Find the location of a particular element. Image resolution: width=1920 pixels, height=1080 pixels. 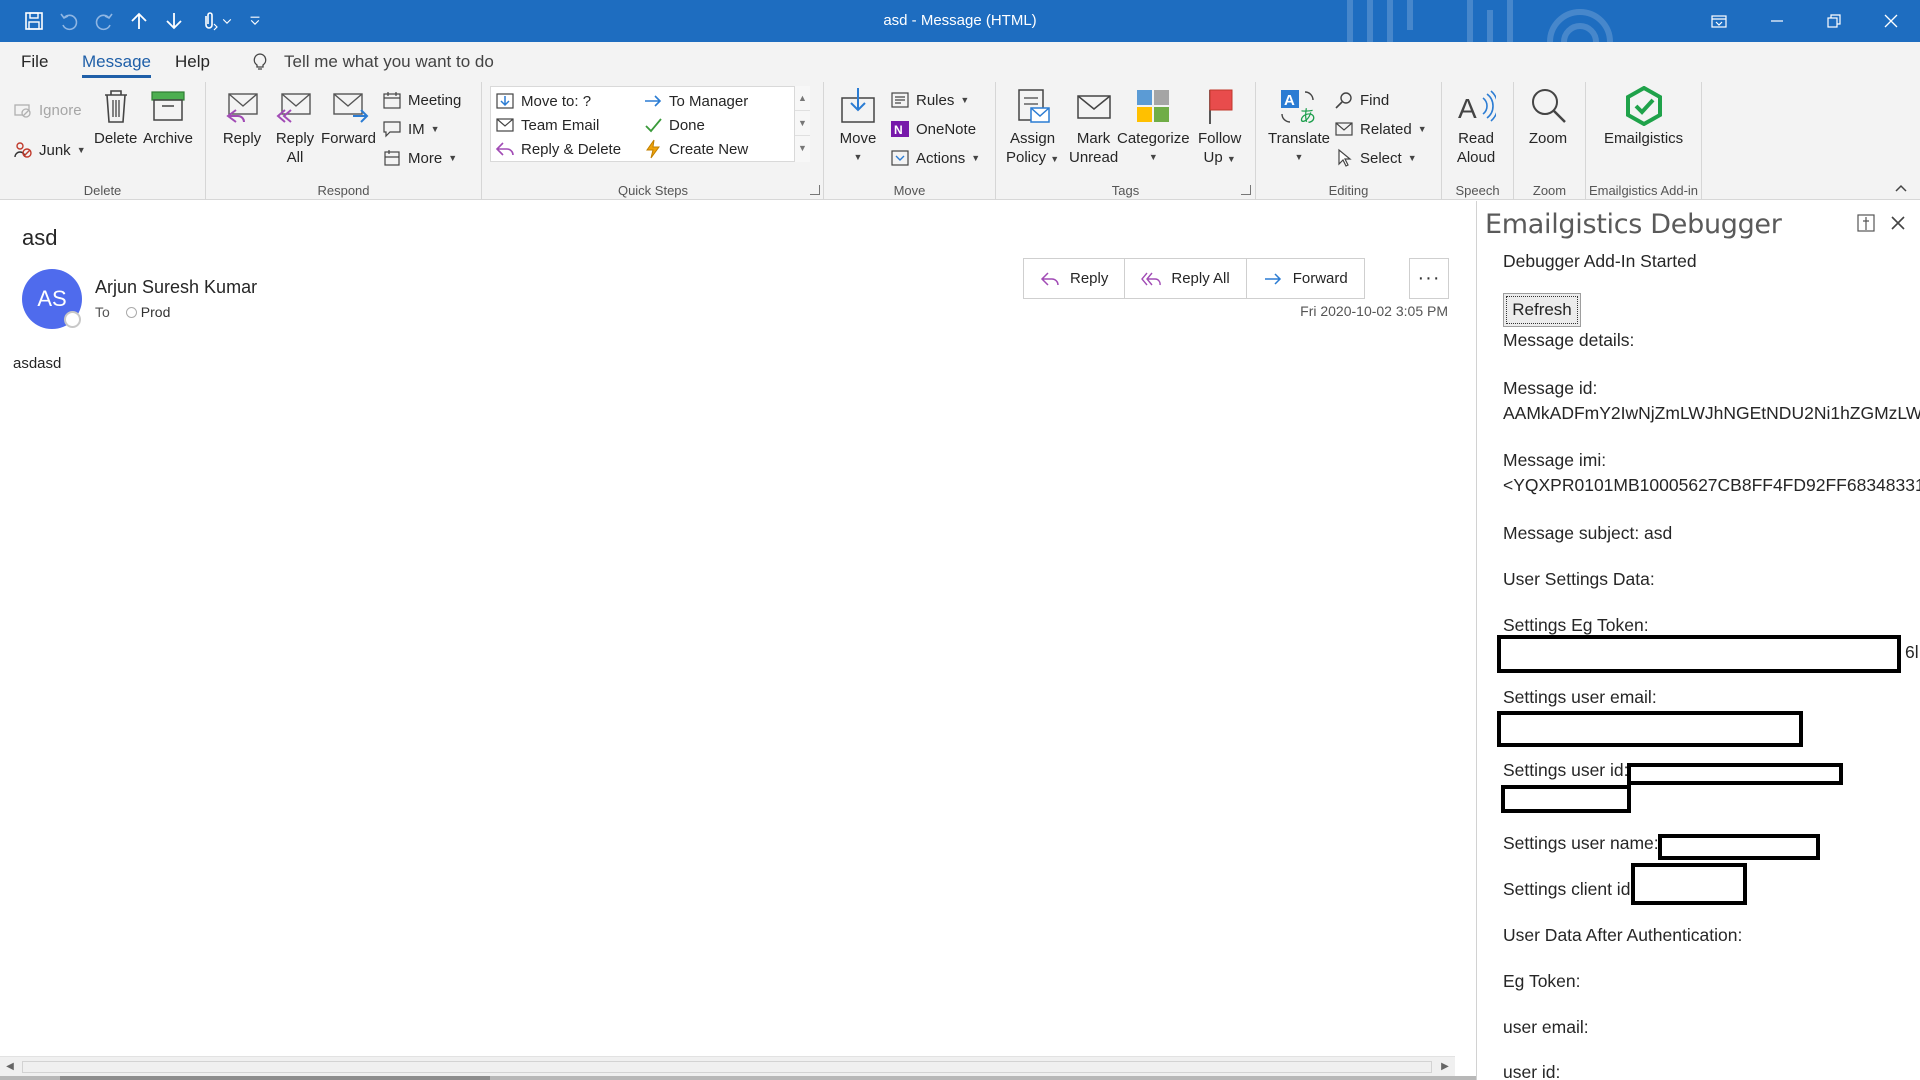

recipient-name: Prod is located at coordinates (156, 312).